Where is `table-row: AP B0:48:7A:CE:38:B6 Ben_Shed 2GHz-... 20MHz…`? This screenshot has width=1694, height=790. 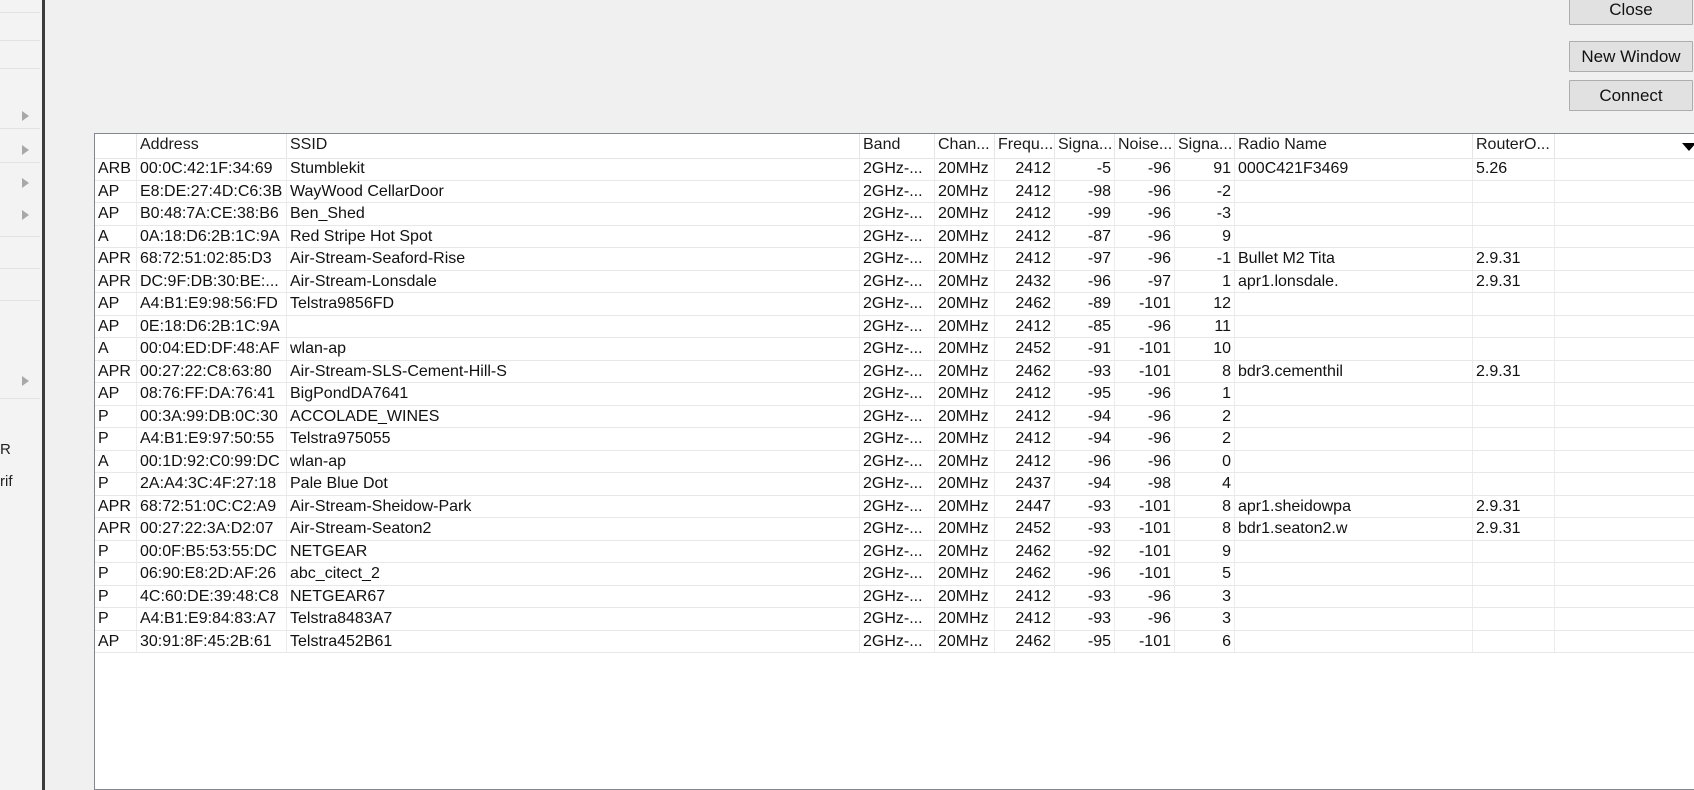
table-row: AP B0:48:7A:CE:38:B6 Ben_Shed 2GHz-... 20MHz… is located at coordinates (894, 214).